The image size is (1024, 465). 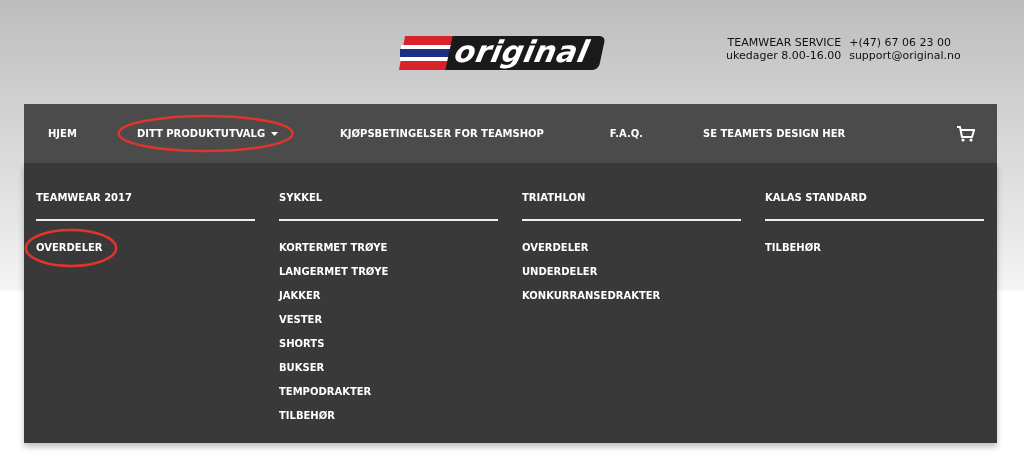 What do you see at coordinates (302, 344) in the screenshot?
I see `menu-item: SHORTS` at bounding box center [302, 344].